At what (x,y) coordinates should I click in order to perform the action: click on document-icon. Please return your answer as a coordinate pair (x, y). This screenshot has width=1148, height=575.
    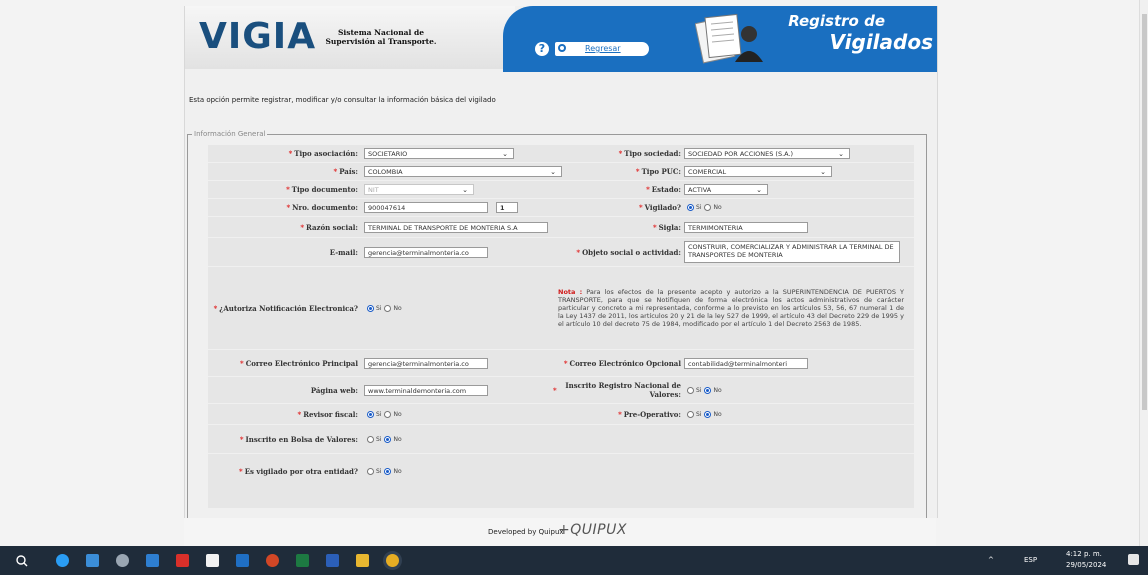
    Looking at the image, I should click on (212, 560).